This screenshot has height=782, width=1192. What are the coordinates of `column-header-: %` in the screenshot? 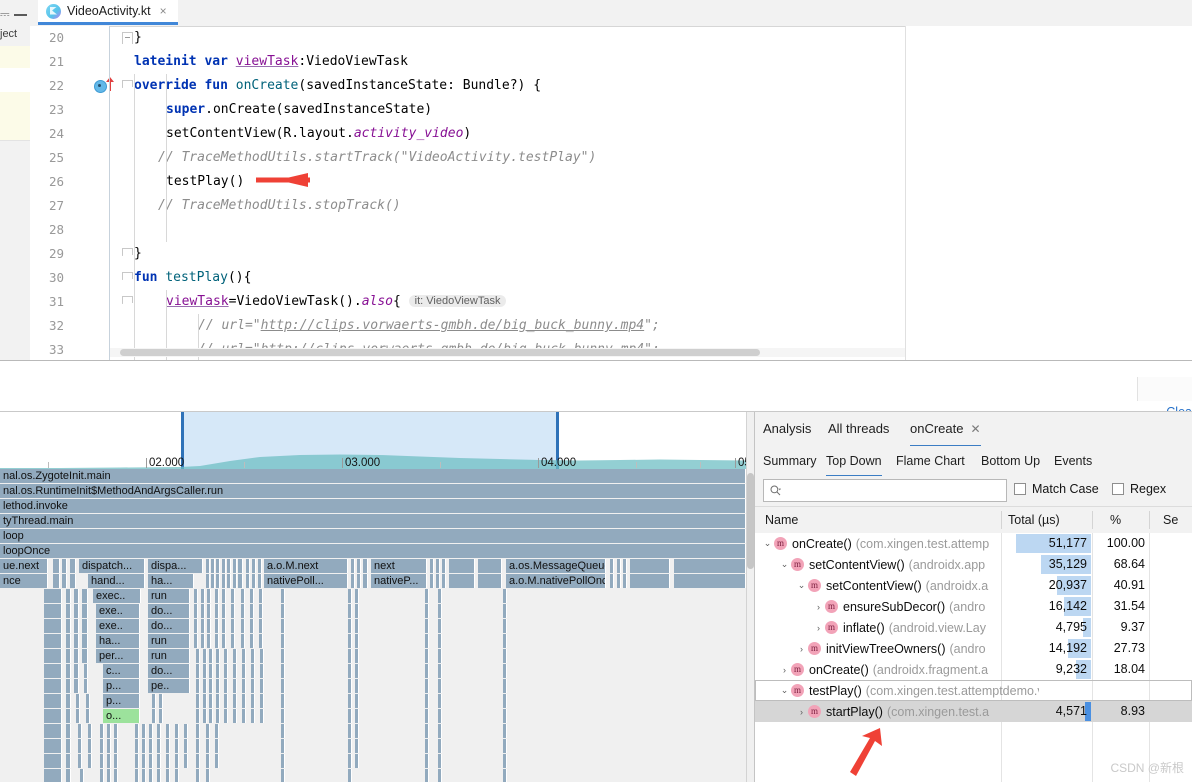 It's located at (1115, 520).